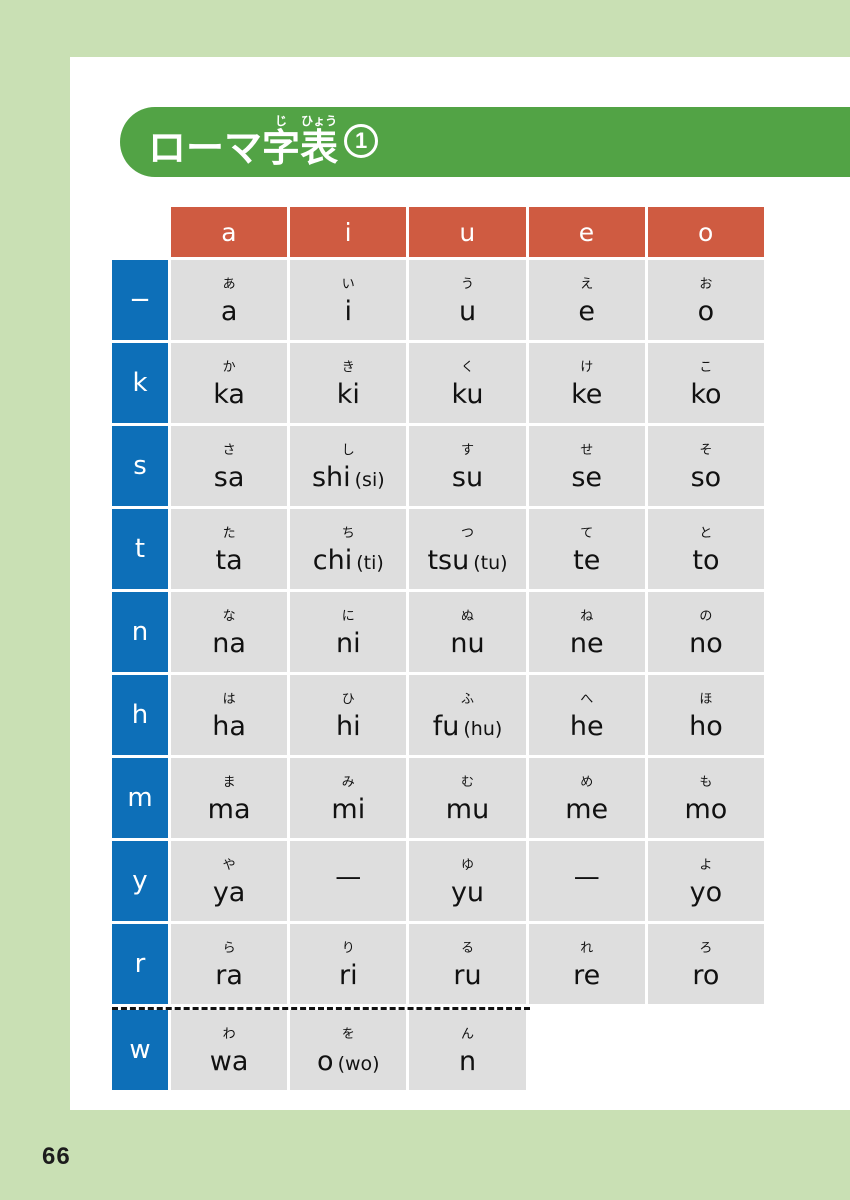  What do you see at coordinates (348, 699) in the screenshot?
I see `cell-kana: ひ` at bounding box center [348, 699].